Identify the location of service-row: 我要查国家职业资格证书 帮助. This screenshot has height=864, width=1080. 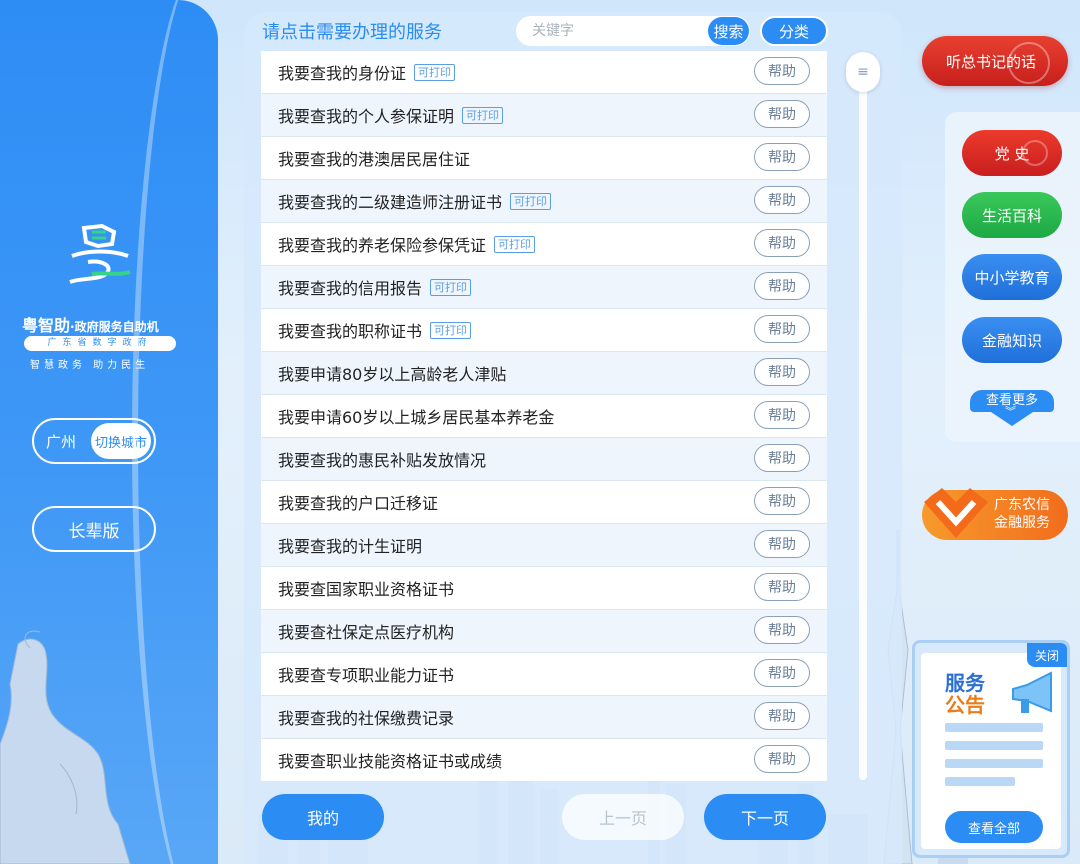
(544, 588).